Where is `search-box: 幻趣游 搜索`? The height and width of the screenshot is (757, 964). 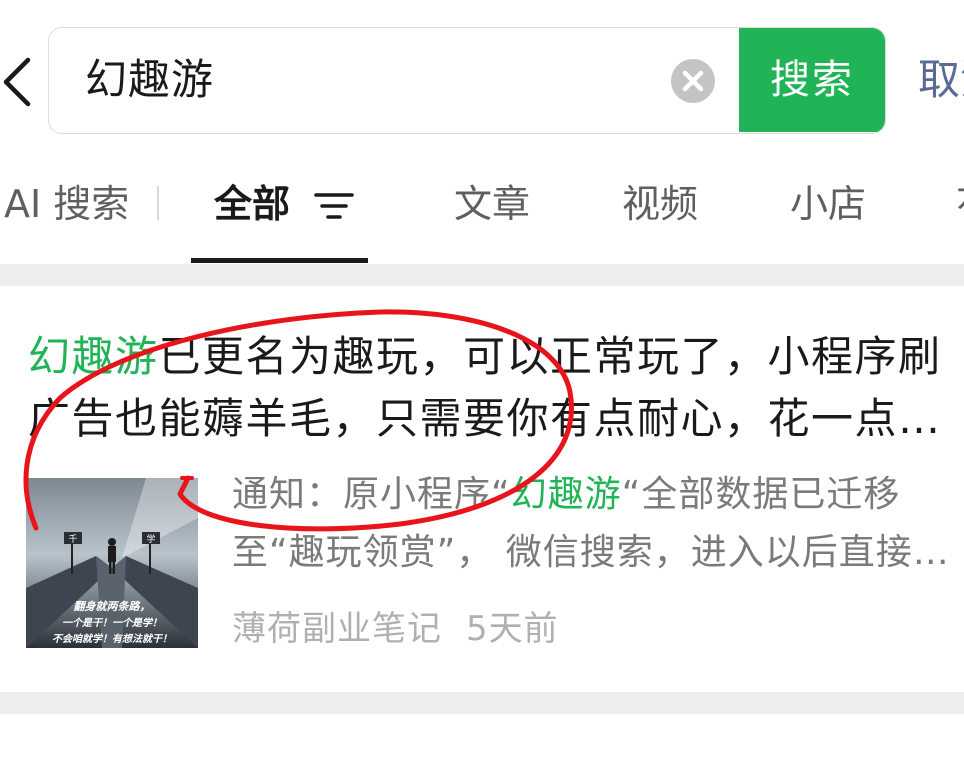
search-box: 幻趣游 搜索 is located at coordinates (467, 80).